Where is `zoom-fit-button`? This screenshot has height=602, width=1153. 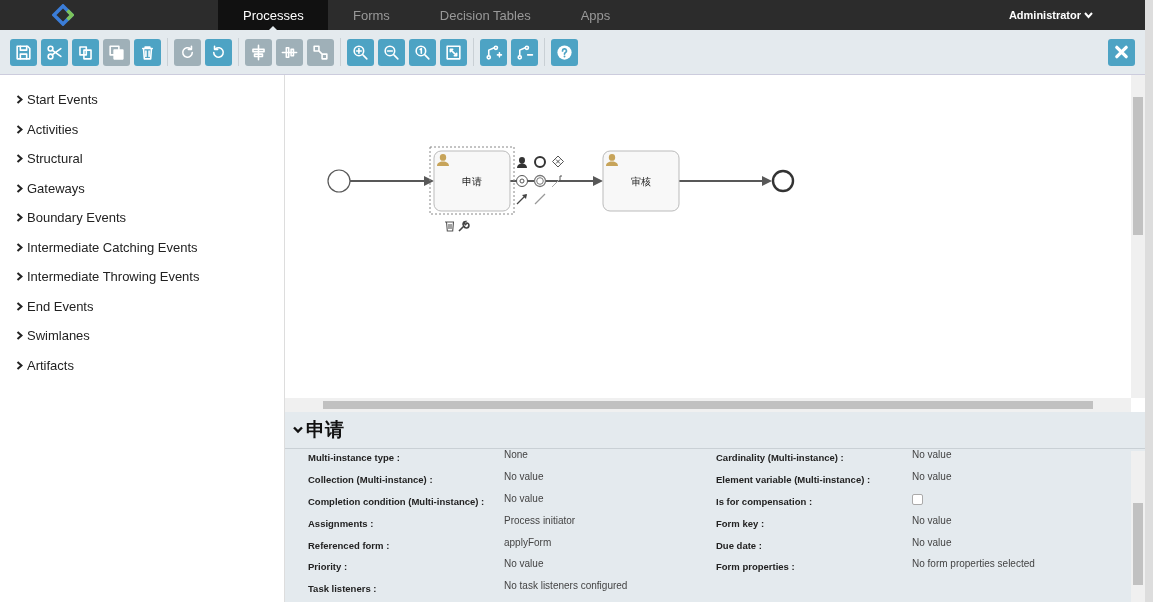 zoom-fit-button is located at coordinates (453, 52).